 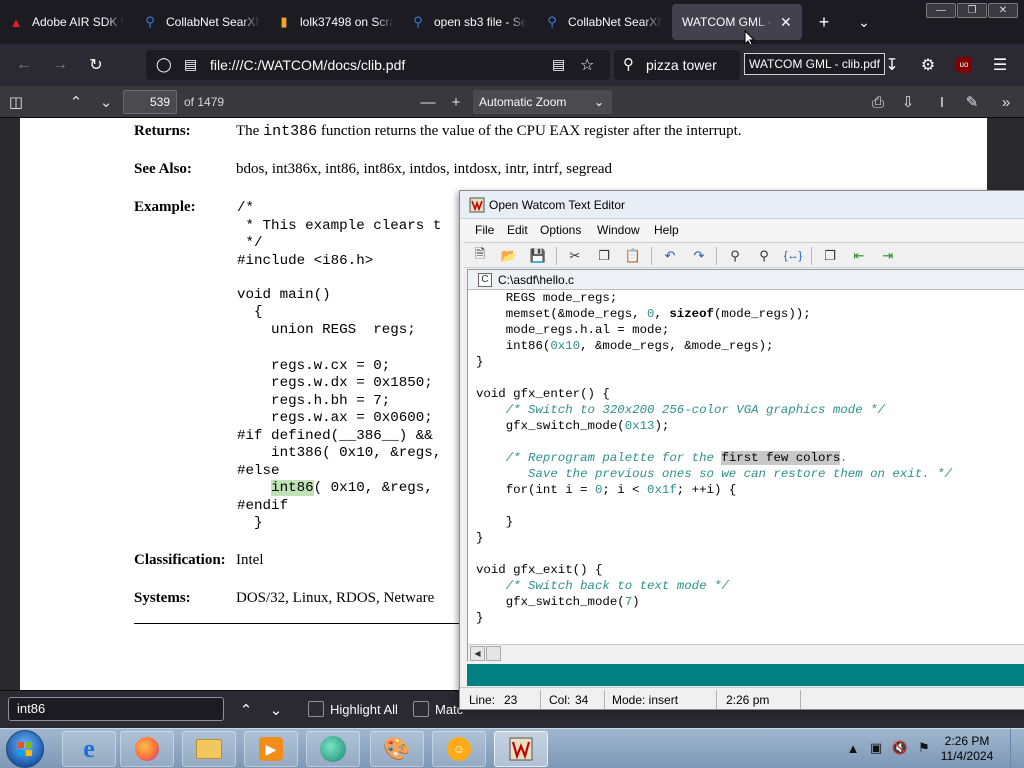 What do you see at coordinates (972, 102) in the screenshot?
I see `draw-icon: ✎` at bounding box center [972, 102].